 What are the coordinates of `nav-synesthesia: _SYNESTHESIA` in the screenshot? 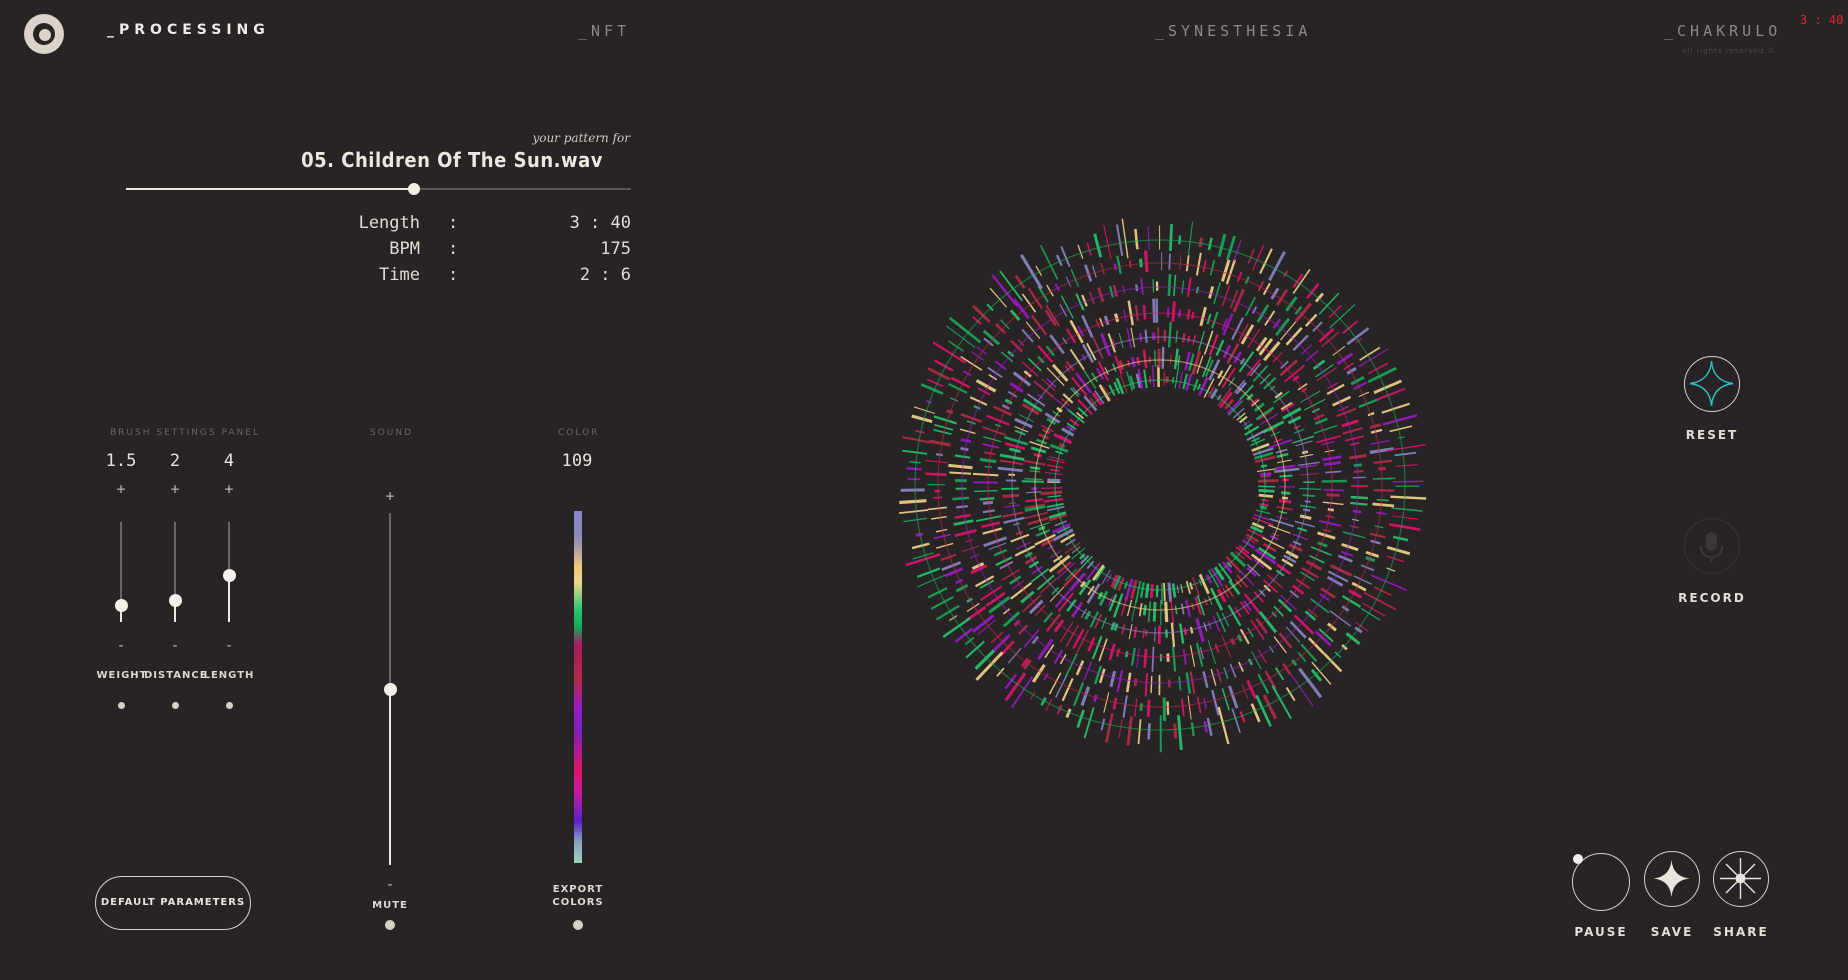 It's located at (1233, 31).